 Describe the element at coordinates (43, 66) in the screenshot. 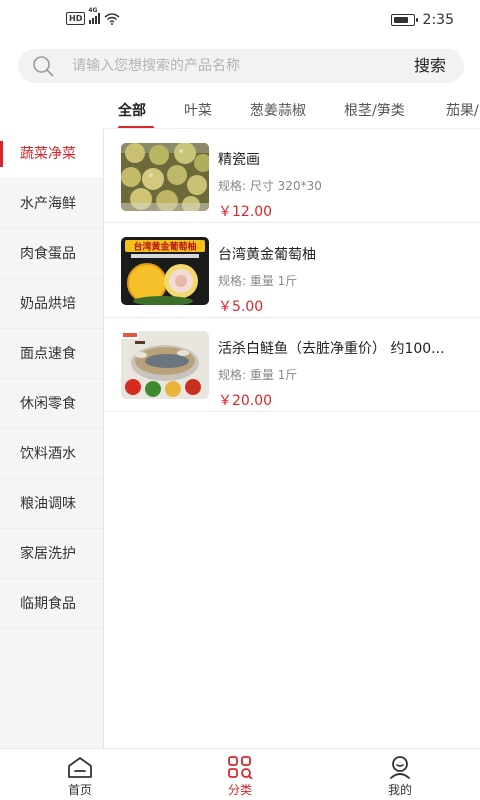

I see `search-icon` at that location.